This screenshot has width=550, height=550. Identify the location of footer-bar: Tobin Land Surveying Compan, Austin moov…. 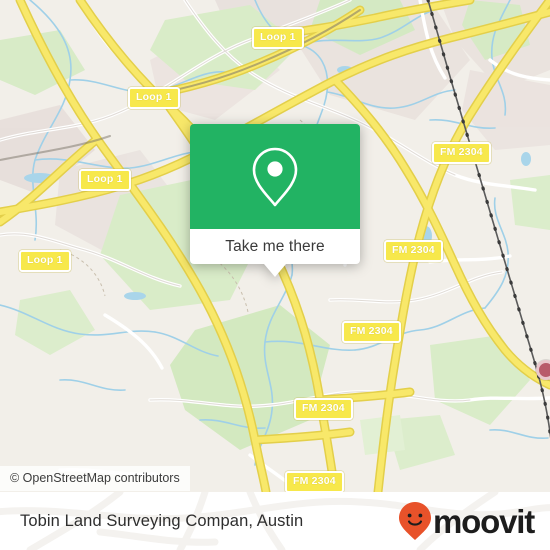
(275, 521).